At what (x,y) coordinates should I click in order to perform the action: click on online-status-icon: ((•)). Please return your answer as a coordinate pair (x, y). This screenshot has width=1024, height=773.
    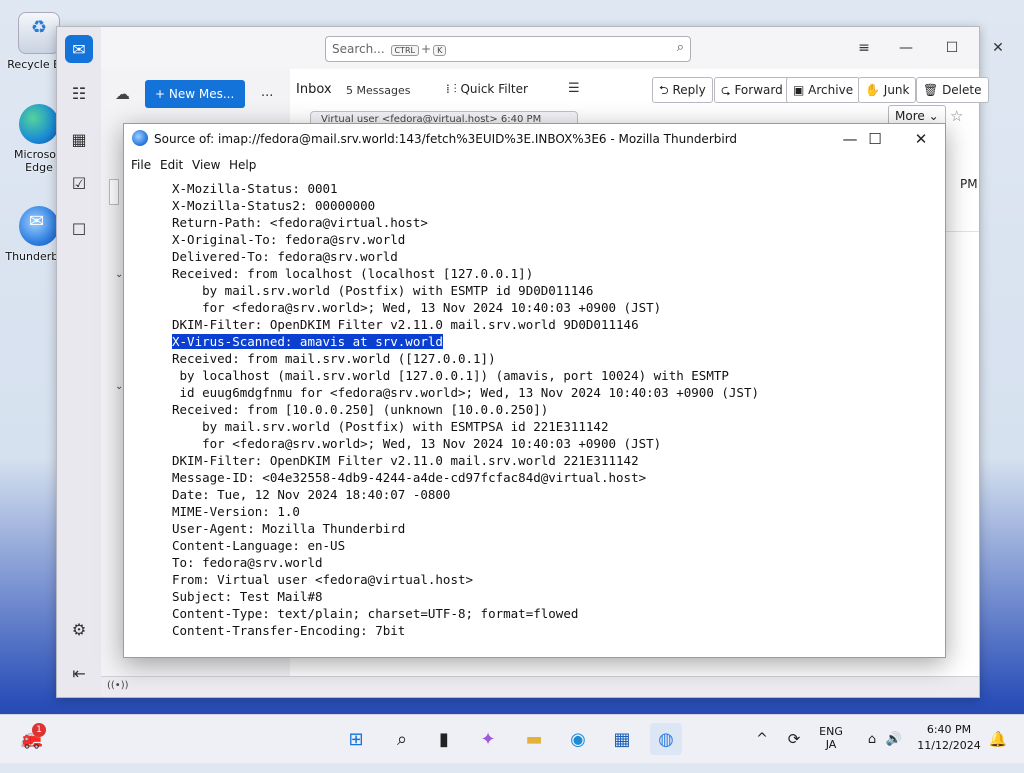
    Looking at the image, I should click on (118, 685).